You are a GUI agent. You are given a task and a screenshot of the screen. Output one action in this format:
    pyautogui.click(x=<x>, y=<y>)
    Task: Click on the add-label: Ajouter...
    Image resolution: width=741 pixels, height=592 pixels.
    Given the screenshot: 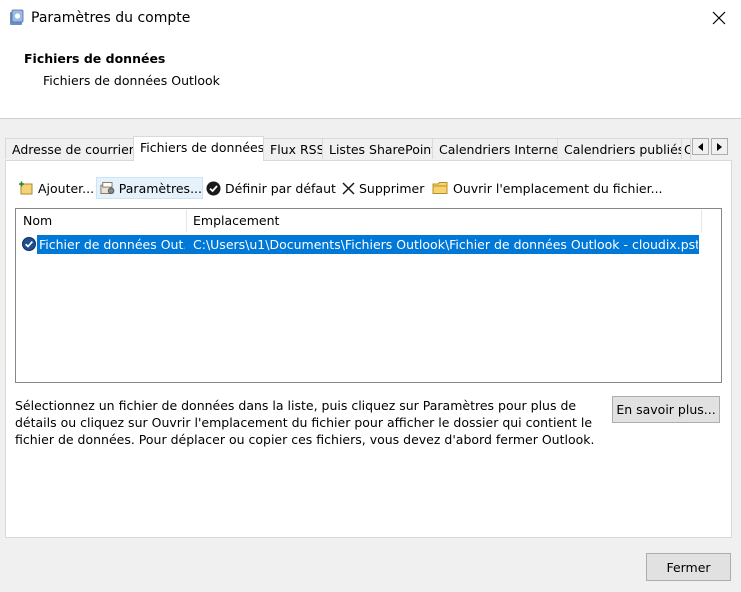 What is the action you would take?
    pyautogui.click(x=66, y=188)
    